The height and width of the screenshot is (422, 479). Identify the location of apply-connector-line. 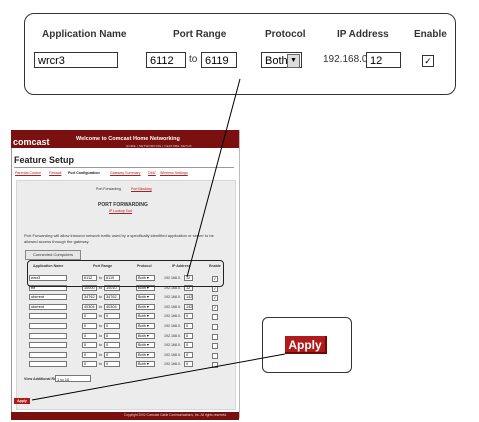
(158, 377).